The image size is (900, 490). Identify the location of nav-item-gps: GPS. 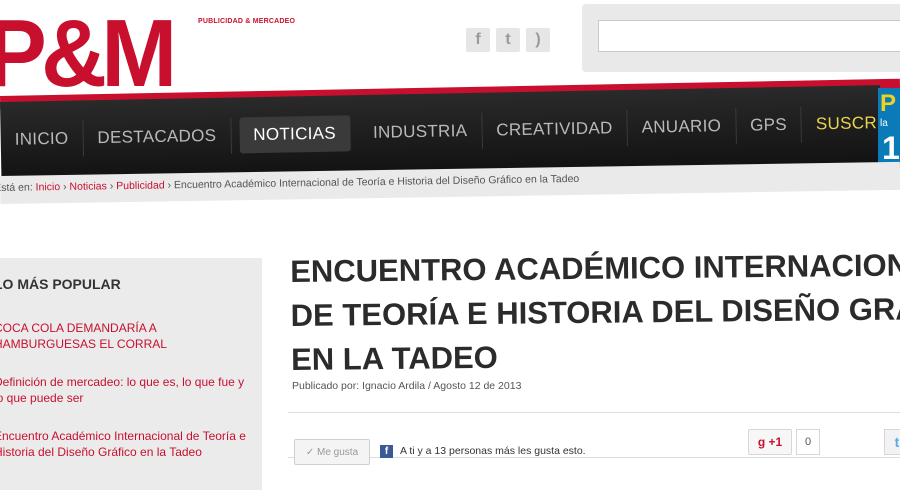
(769, 125).